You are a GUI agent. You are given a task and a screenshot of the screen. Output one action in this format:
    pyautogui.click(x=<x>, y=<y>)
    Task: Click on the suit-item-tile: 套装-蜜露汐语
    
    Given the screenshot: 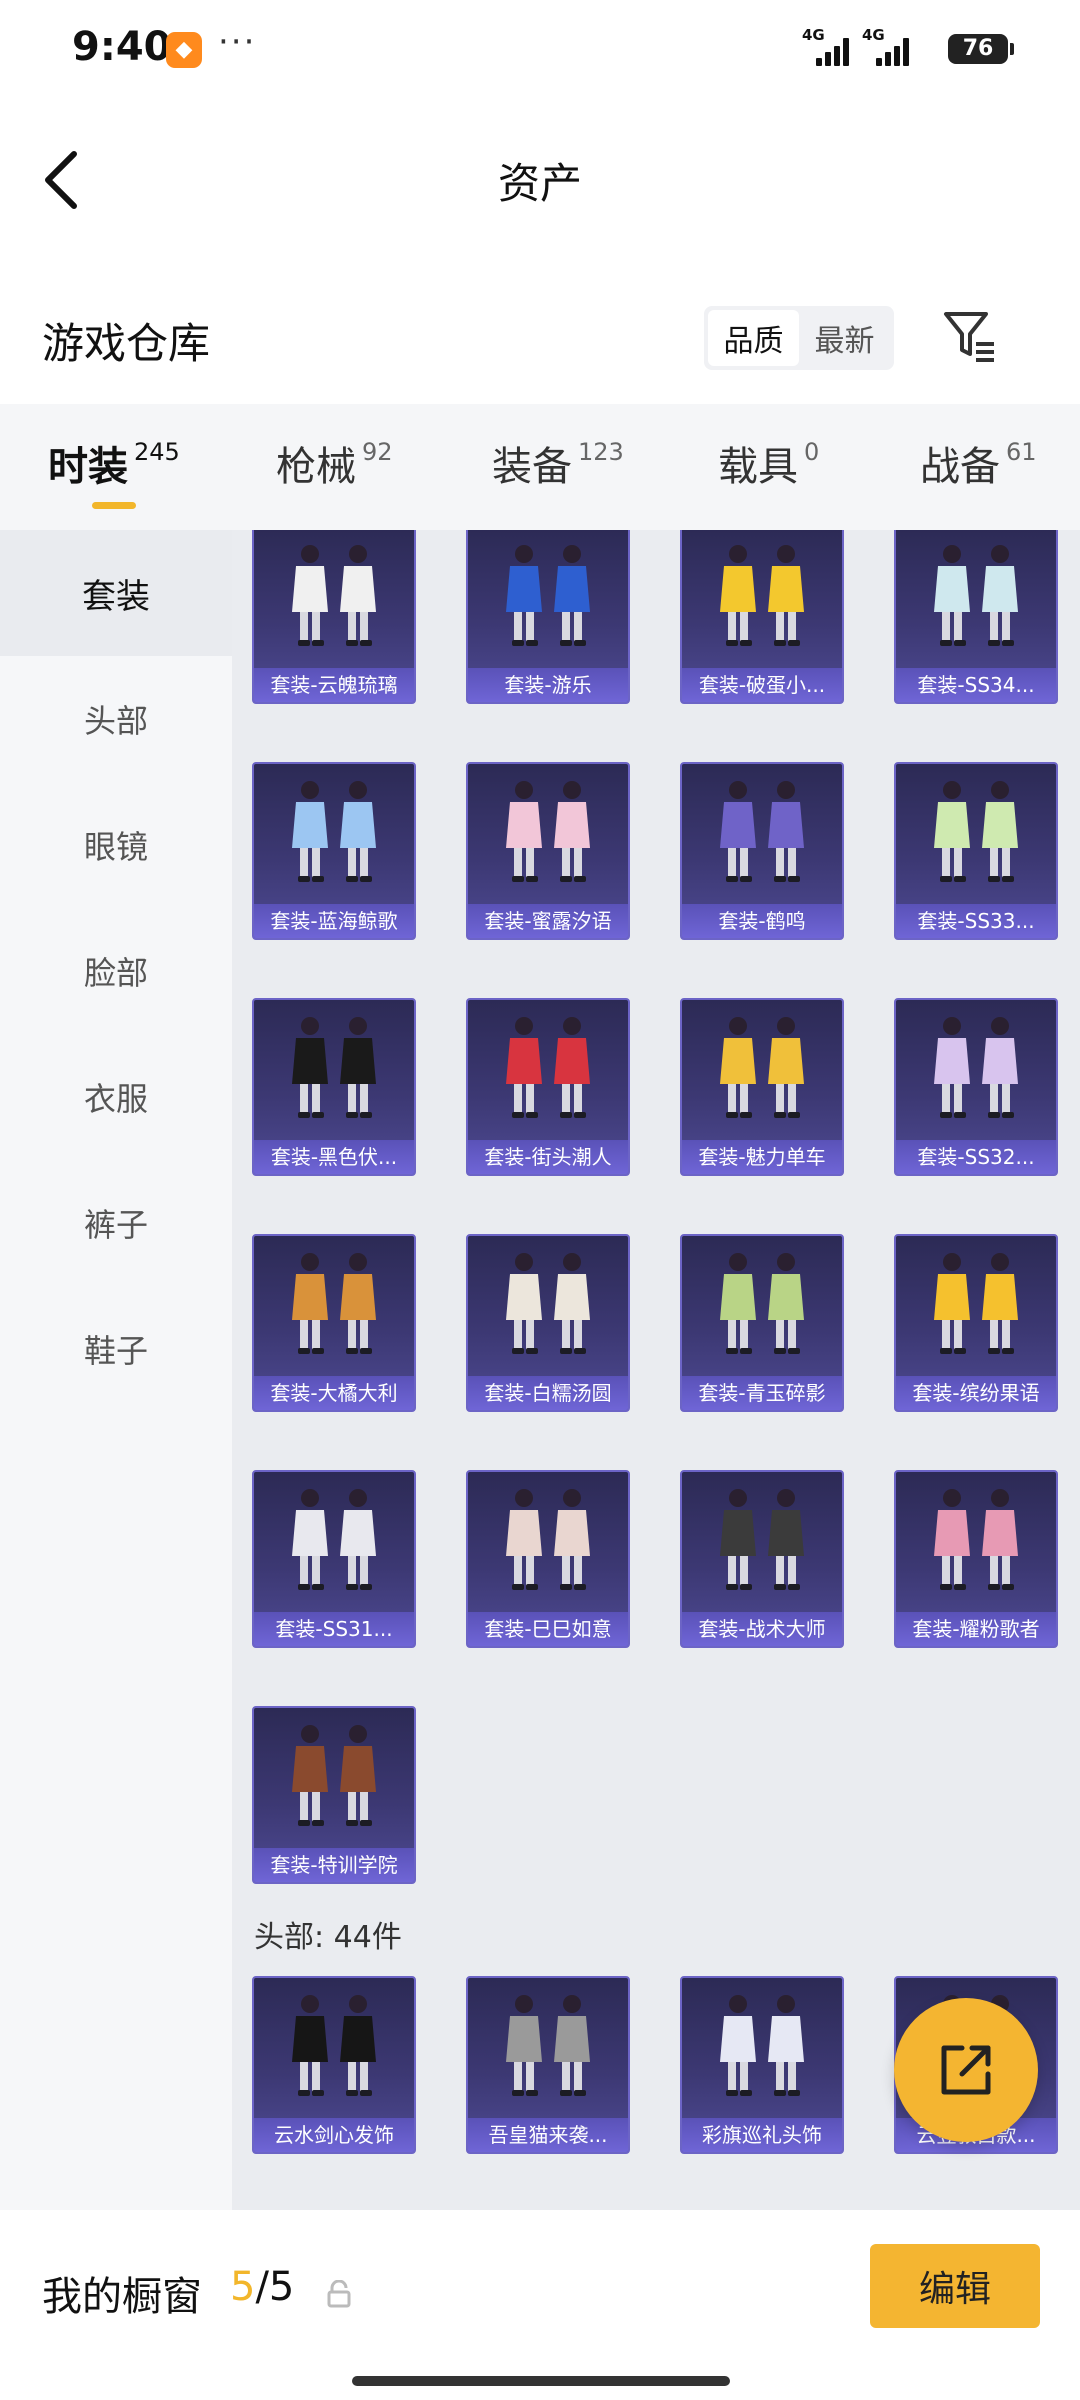 What is the action you would take?
    pyautogui.click(x=548, y=851)
    